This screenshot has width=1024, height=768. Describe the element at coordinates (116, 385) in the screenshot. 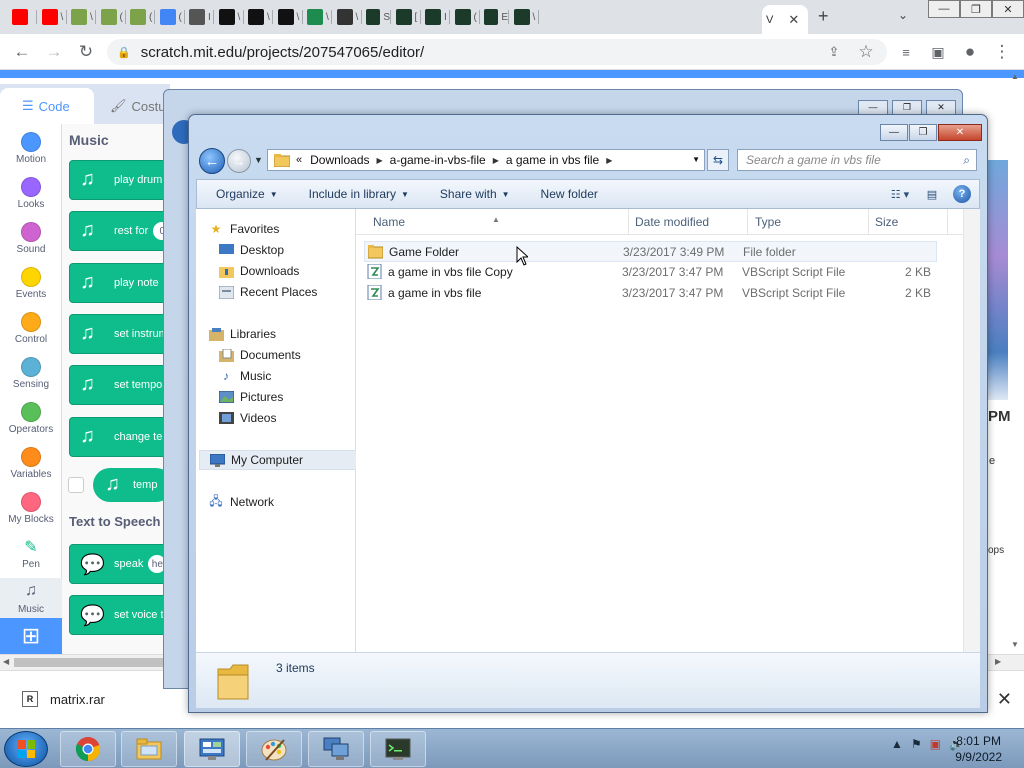

I see `block-set-tempo: ♫ set tempo` at that location.